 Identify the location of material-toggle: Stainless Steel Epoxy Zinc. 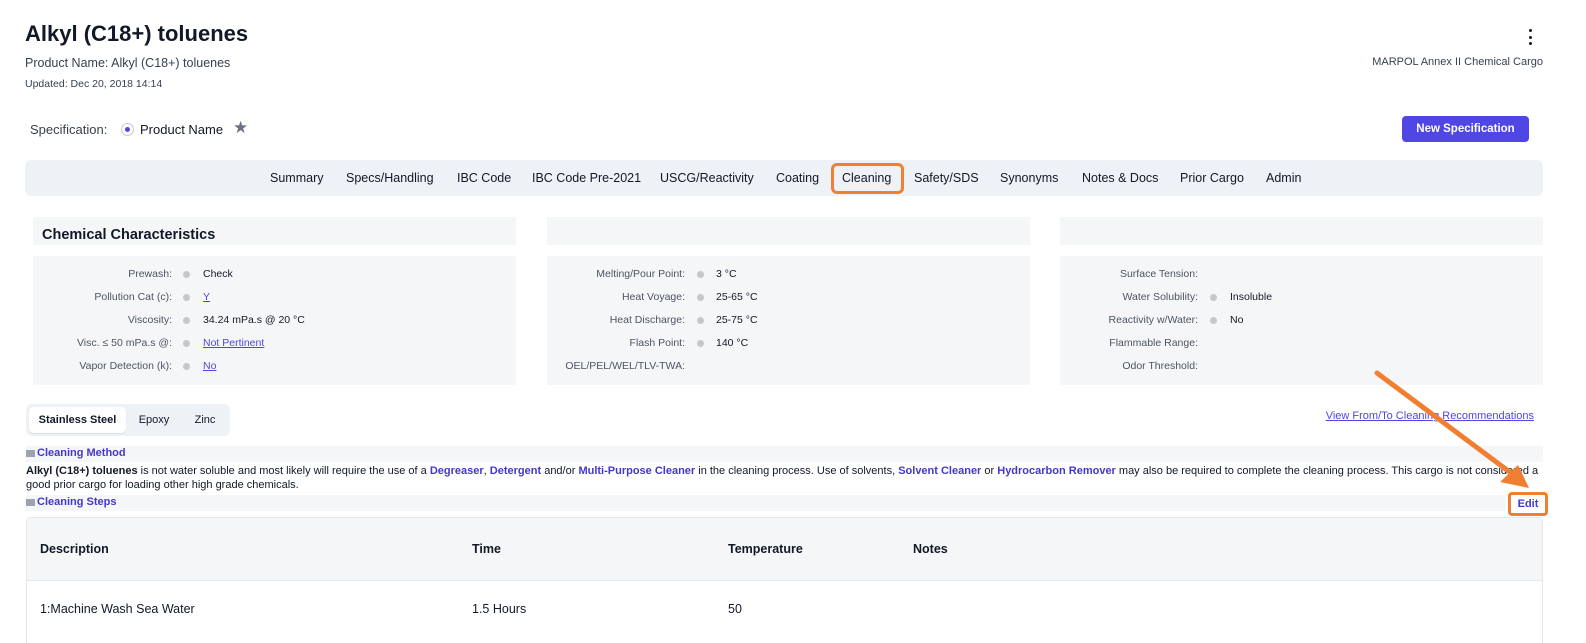
(128, 420).